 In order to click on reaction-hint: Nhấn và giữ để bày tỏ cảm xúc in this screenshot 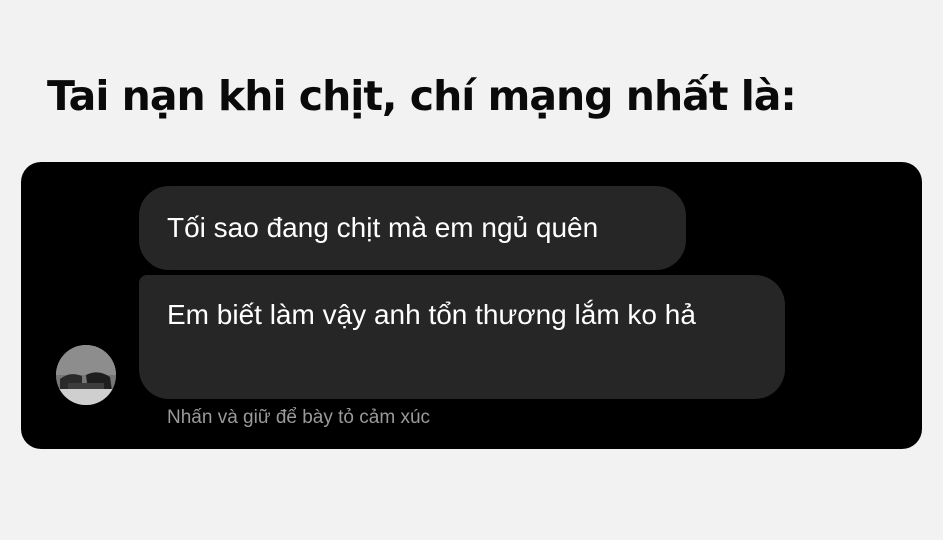, I will do `click(299, 417)`.